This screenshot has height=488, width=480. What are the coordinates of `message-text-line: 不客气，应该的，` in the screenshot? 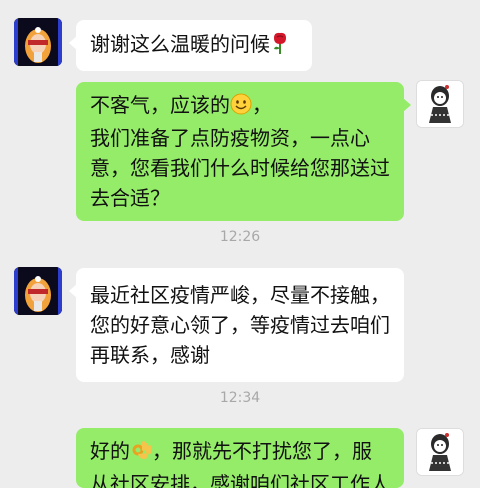 It's located at (240, 106).